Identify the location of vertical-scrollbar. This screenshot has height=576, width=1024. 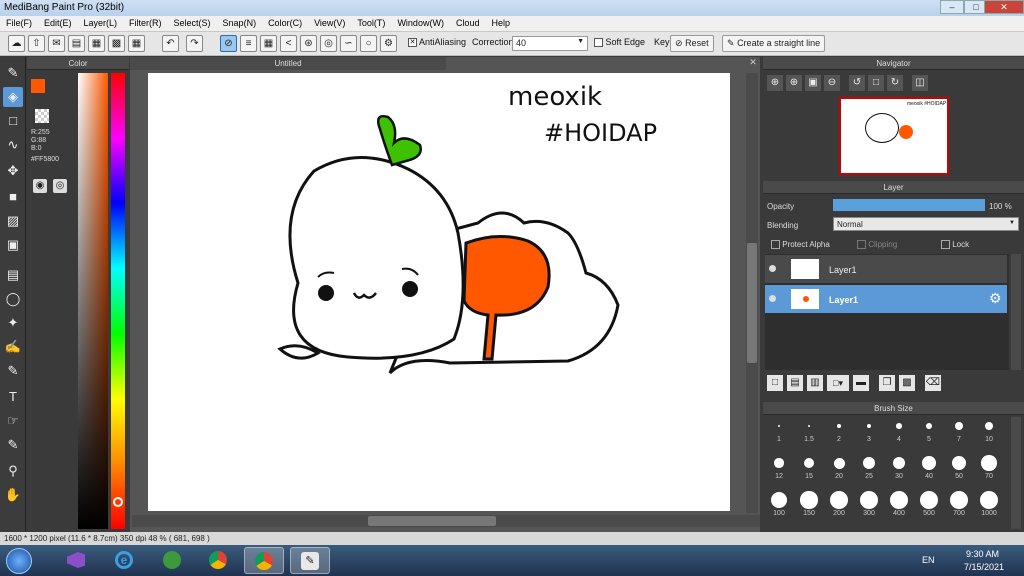
(752, 293).